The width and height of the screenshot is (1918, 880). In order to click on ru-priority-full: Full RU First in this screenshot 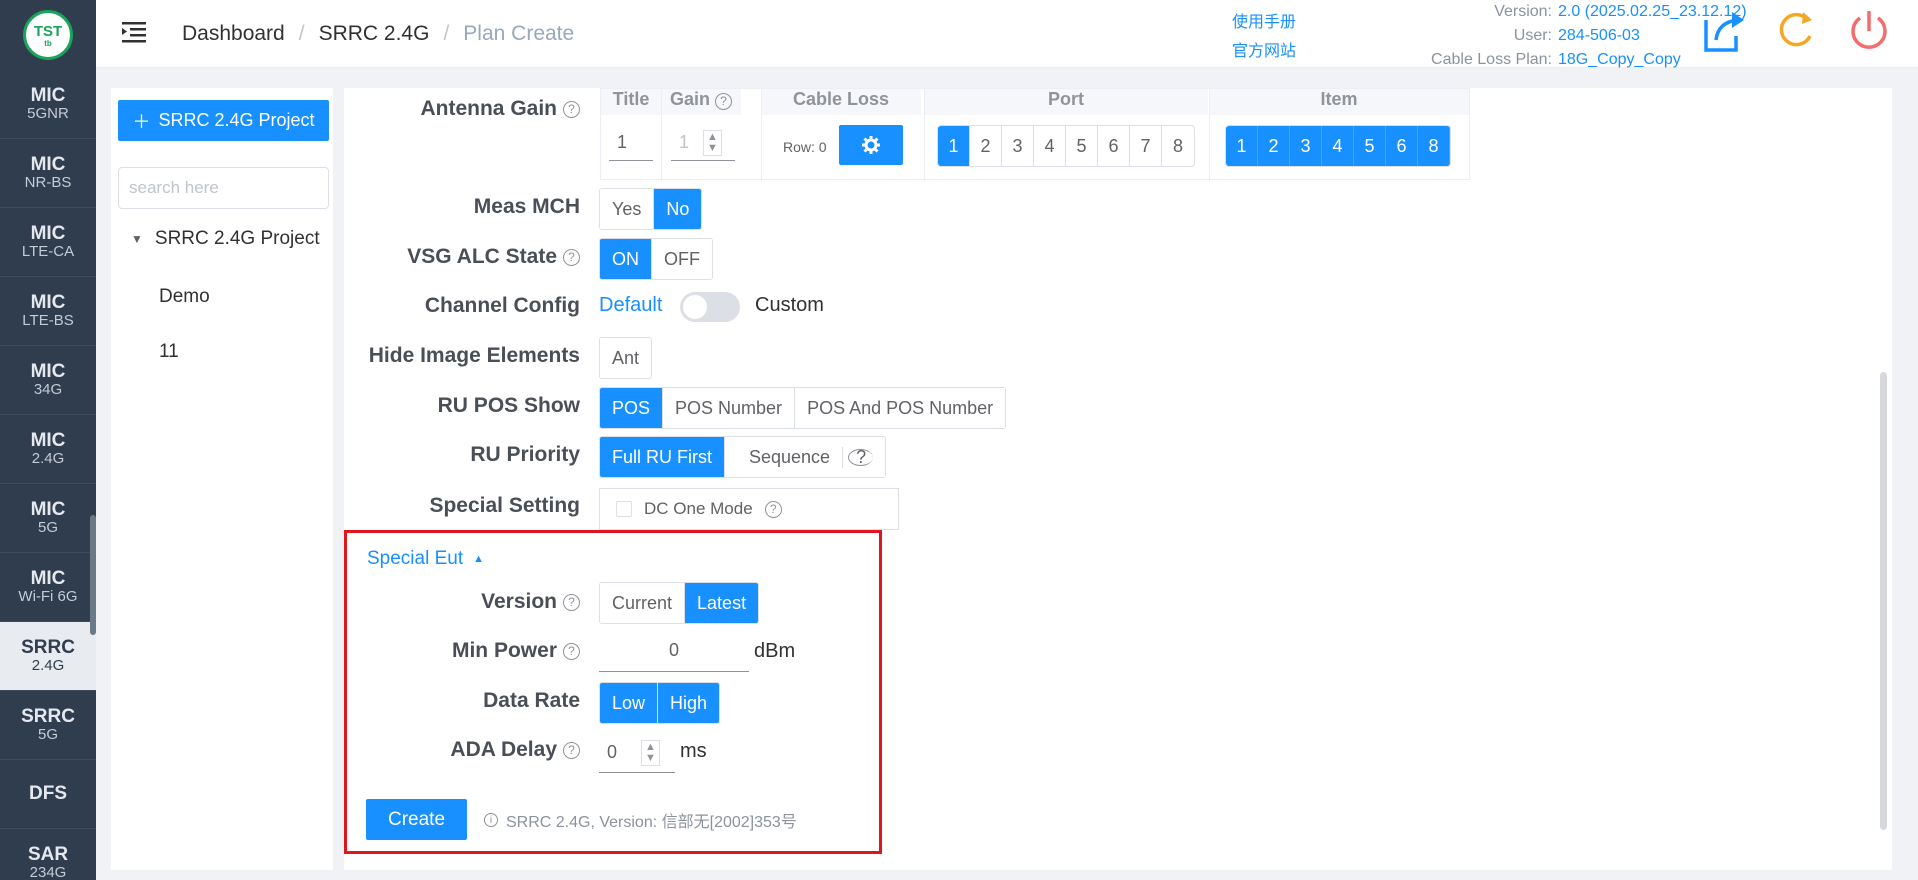, I will do `click(662, 457)`.